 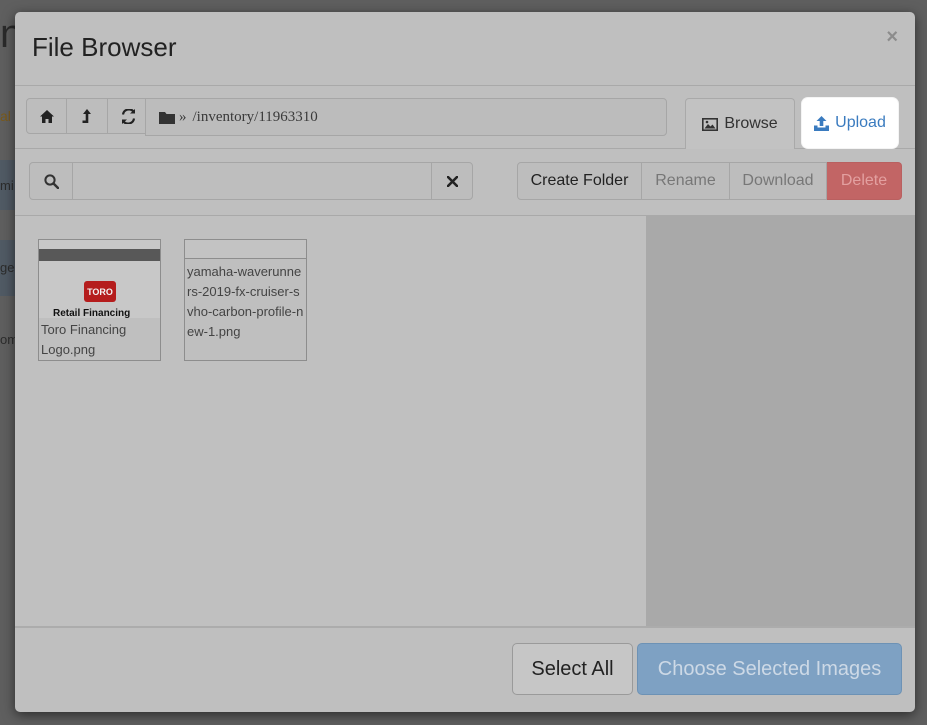 I want to click on tab-upload-label: Upload, so click(x=860, y=122).